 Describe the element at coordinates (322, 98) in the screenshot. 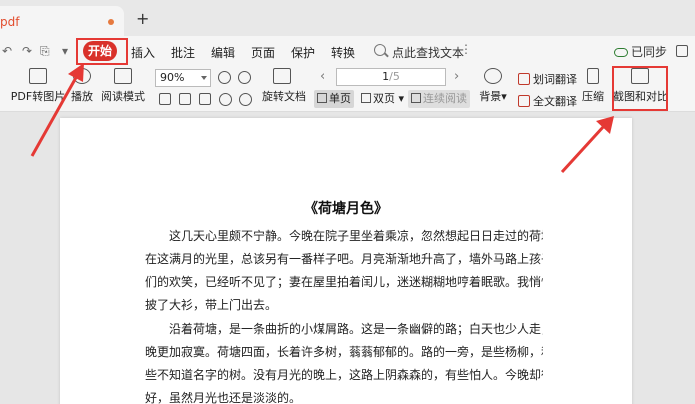

I see `single-page-icon` at that location.